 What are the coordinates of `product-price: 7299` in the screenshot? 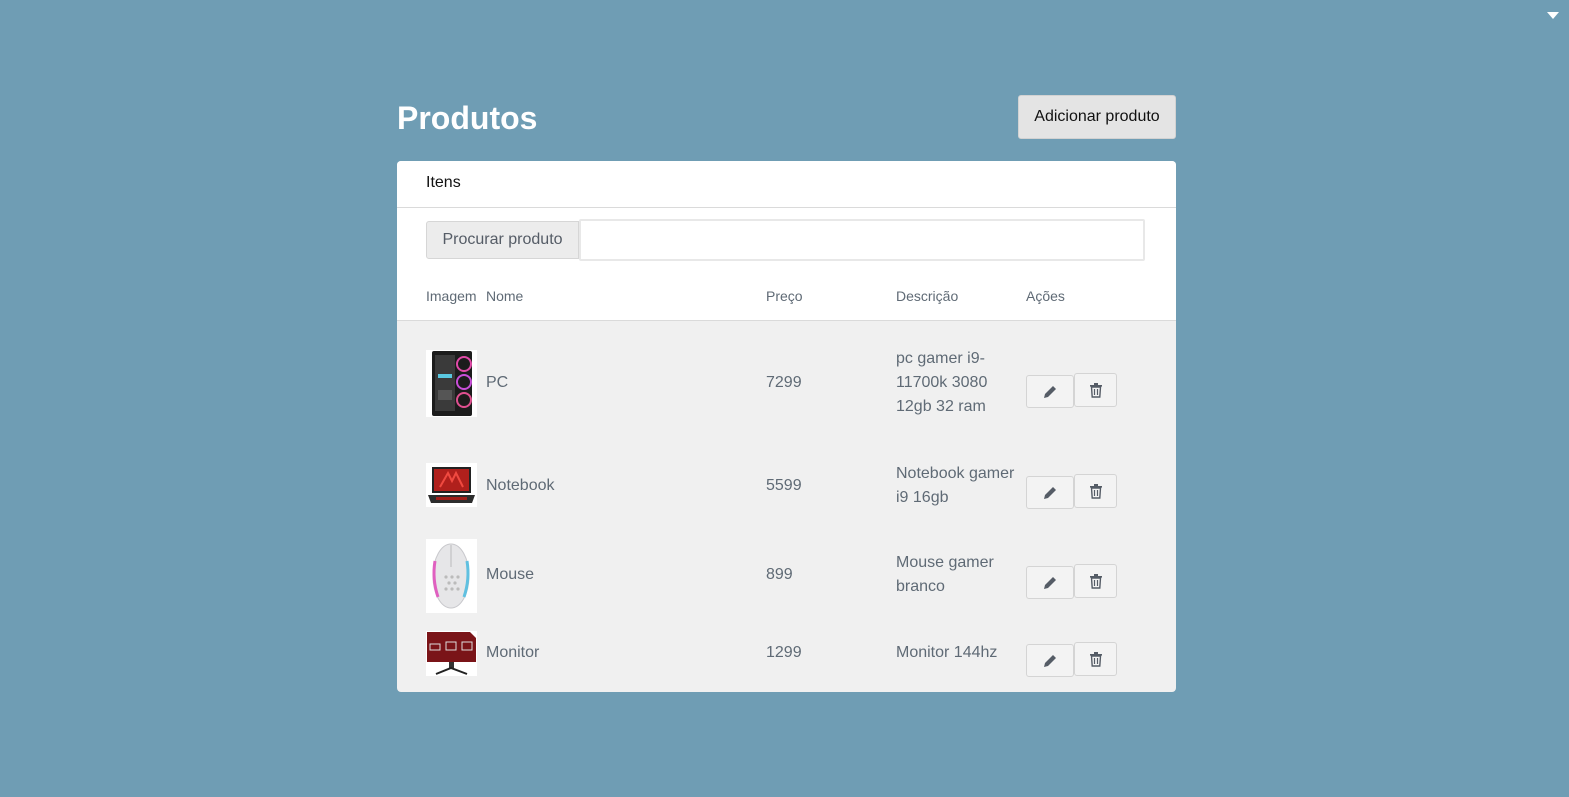 It's located at (784, 382).